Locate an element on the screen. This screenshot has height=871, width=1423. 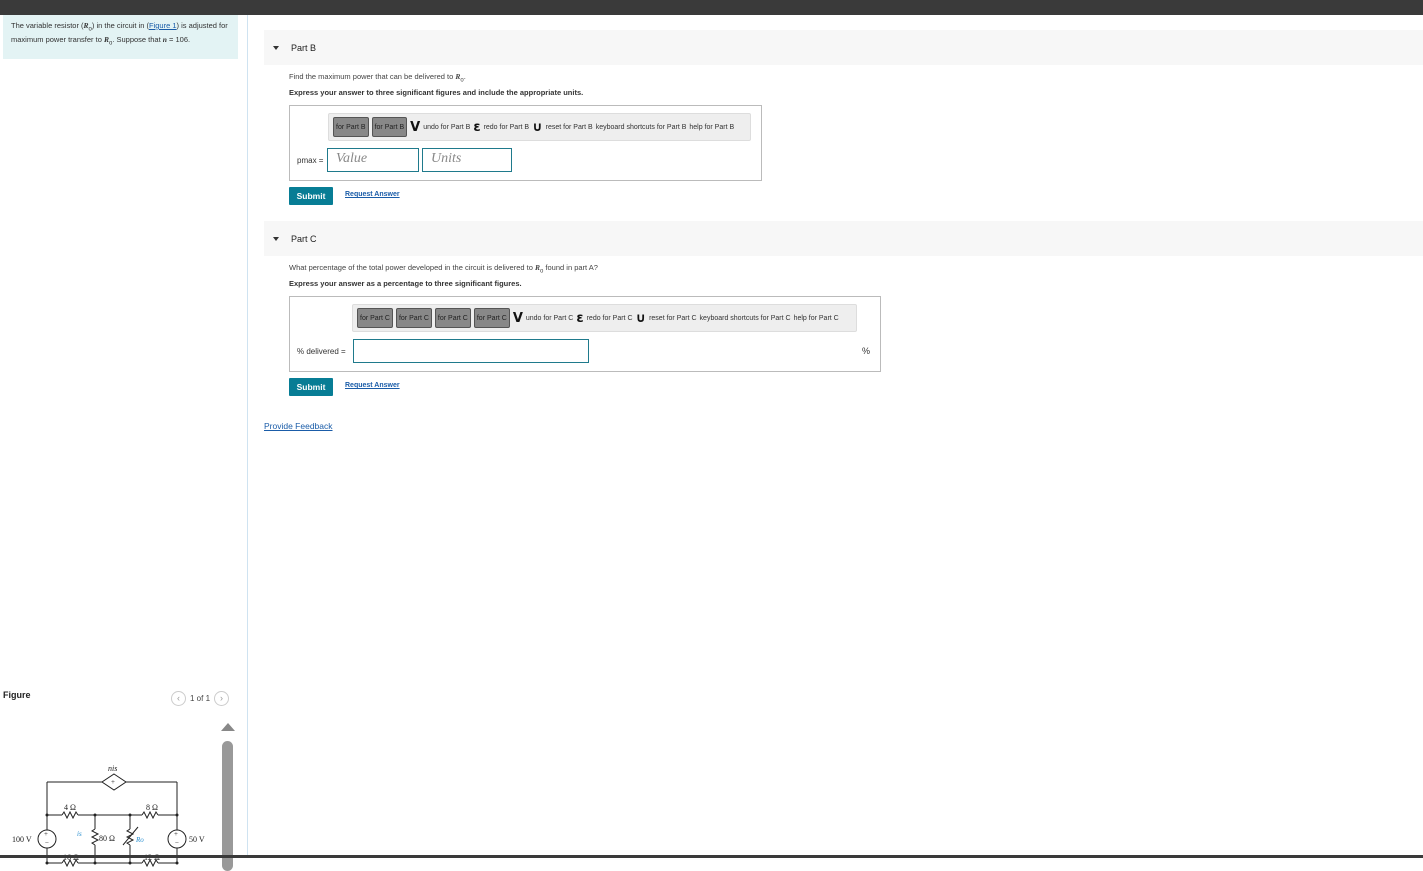
reset-button: reset for Part B is located at coordinates (569, 127).